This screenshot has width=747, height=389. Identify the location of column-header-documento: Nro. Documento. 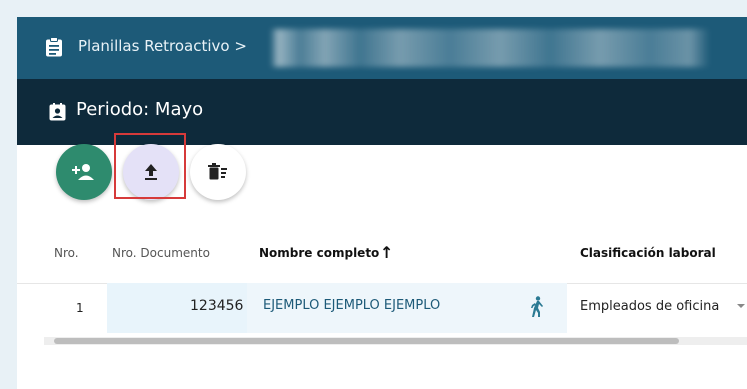
(161, 253).